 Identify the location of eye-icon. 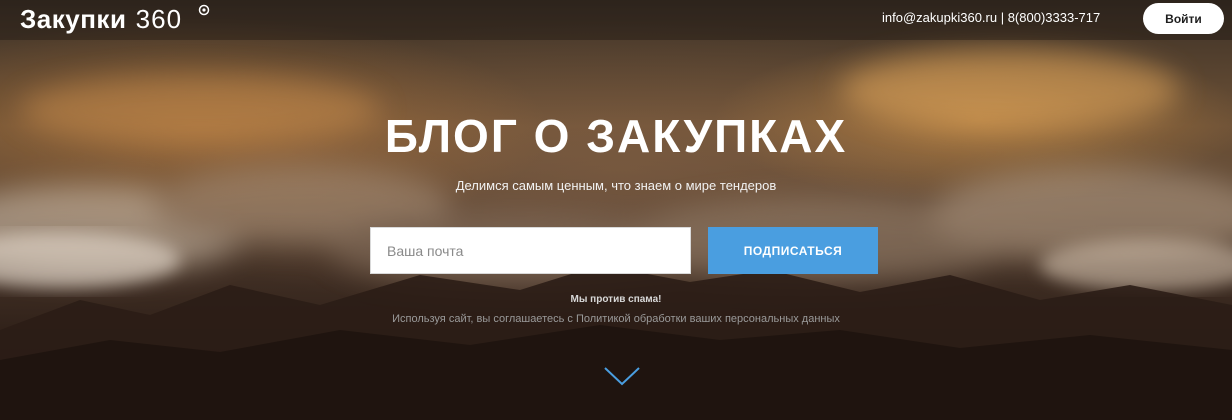
(204, 10).